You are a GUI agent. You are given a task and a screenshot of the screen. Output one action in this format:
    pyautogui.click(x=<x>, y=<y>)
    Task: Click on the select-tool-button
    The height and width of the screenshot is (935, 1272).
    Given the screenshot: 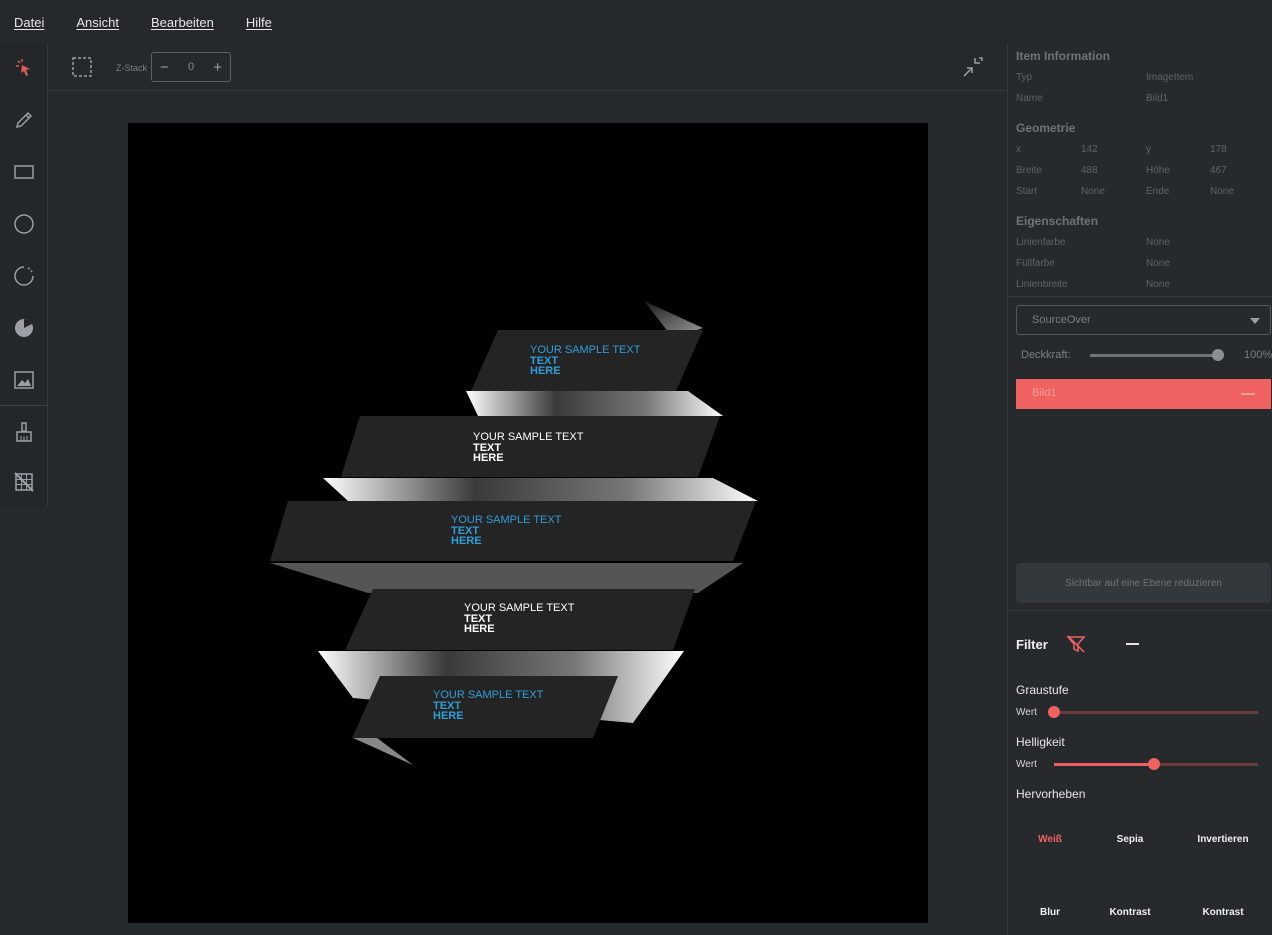 What is the action you would take?
    pyautogui.click(x=24, y=68)
    